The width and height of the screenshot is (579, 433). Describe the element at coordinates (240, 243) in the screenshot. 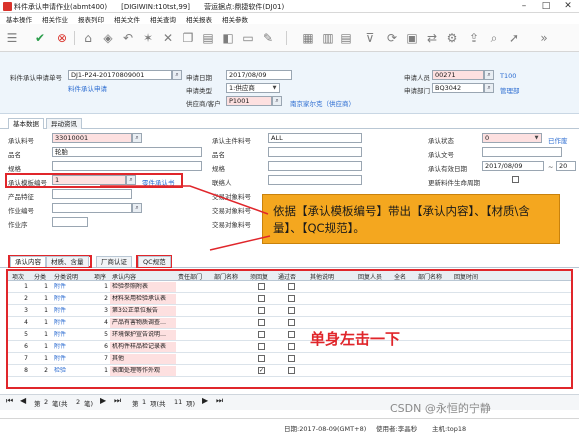

I see `arrow-to-tabs` at that location.